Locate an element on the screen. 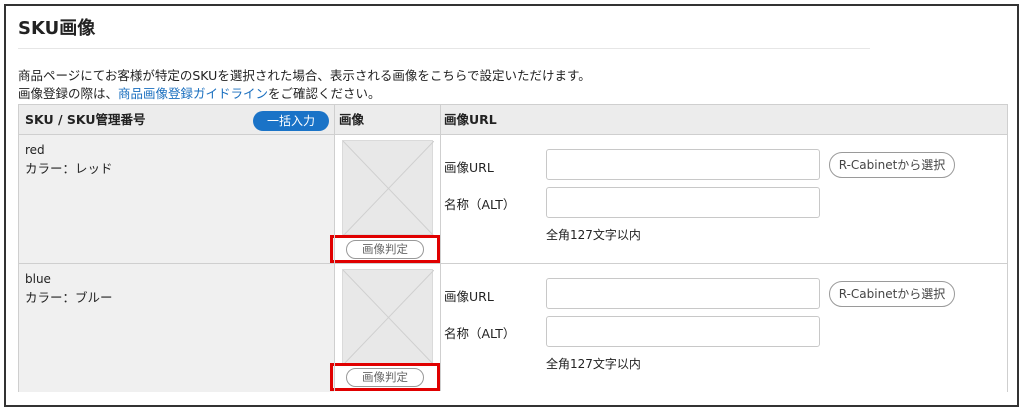 The image size is (1024, 412). description-line-2: 画像登録の際は、商品画像登録ガイドラインをご確認ください。 is located at coordinates (199, 92).